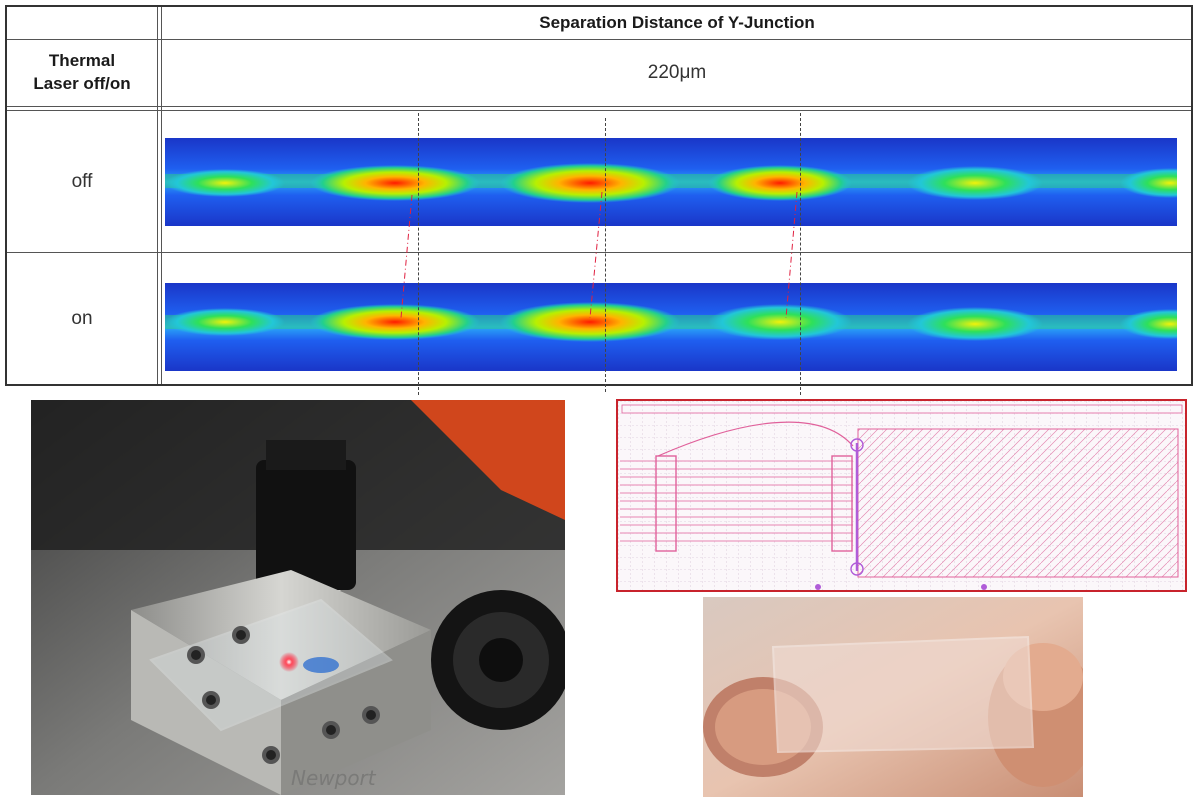 The image size is (1200, 800). Describe the element at coordinates (334, 778) in the screenshot. I see `stage-brand-label: Newport` at that location.